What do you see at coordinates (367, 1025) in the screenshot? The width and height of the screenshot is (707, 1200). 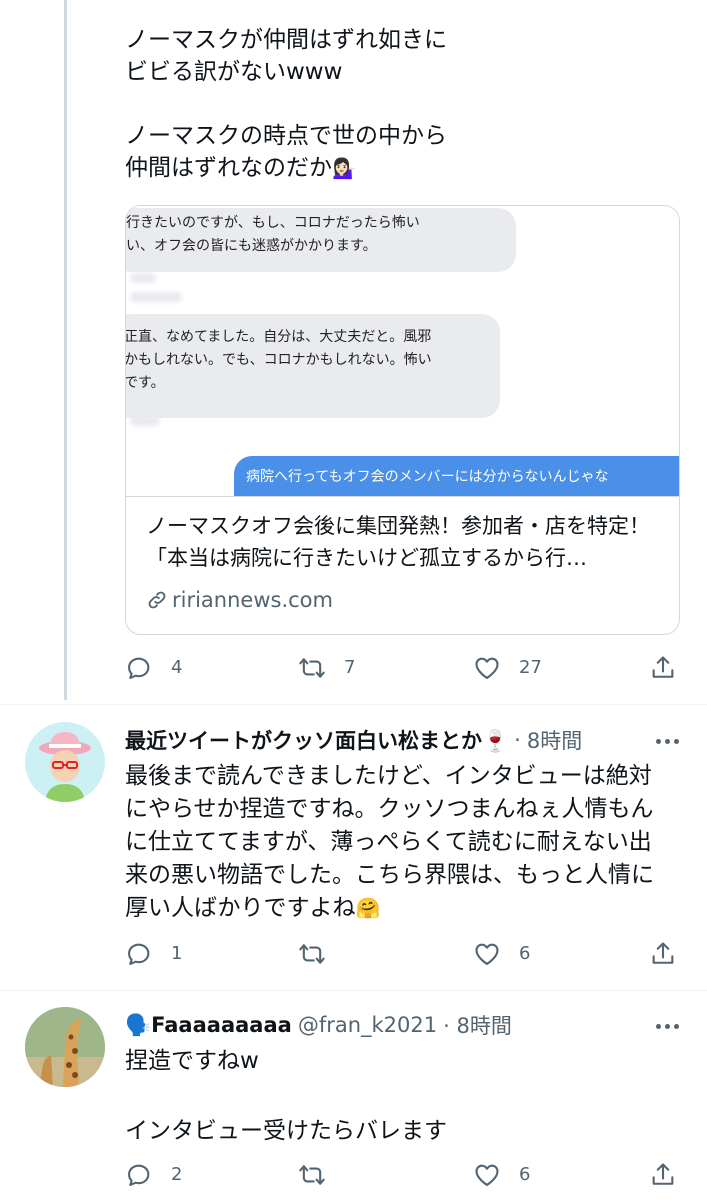 I see `handle: @fran_k2021` at bounding box center [367, 1025].